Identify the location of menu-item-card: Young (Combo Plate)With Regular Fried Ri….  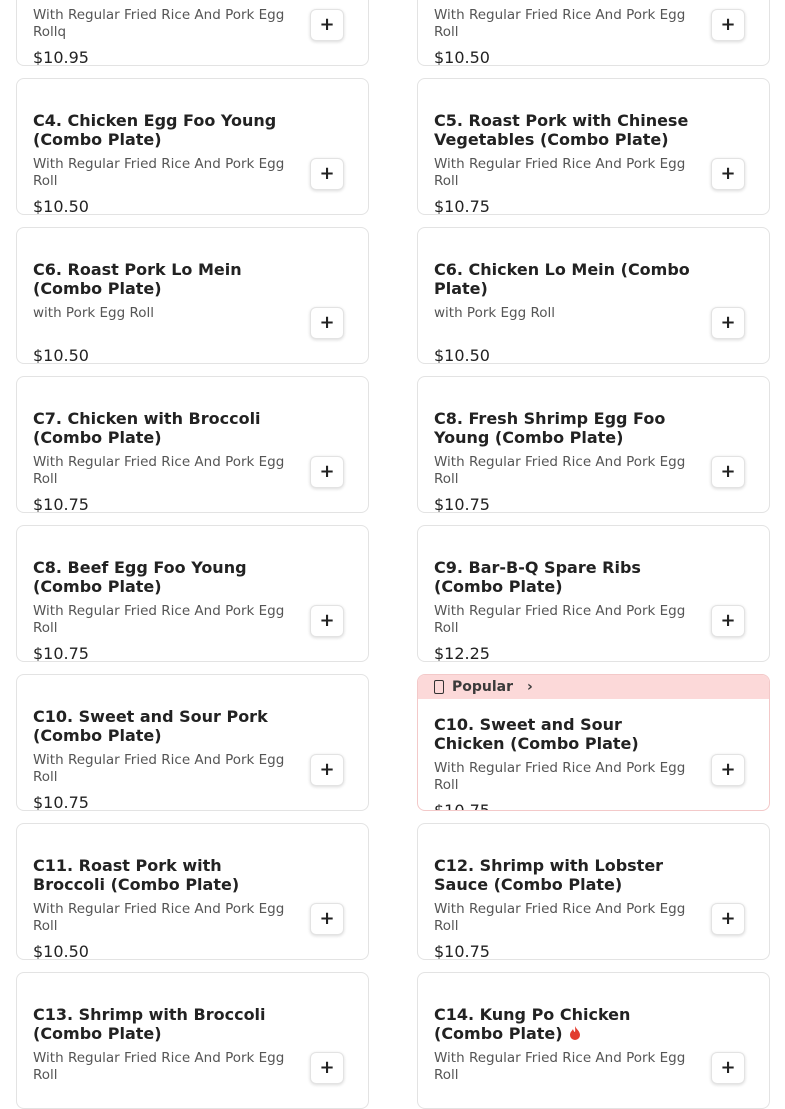
(593, 33).